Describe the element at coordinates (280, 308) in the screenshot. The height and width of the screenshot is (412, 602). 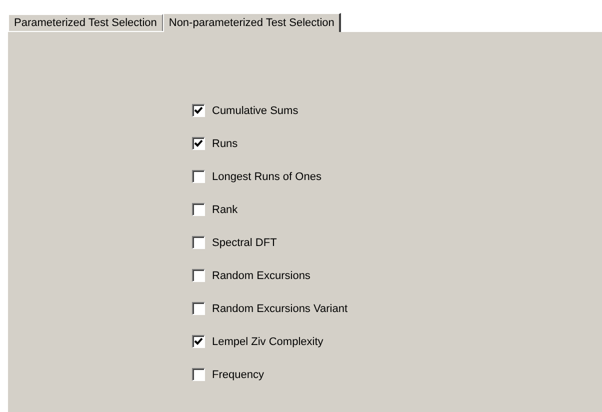
I see `checkbox-label: Random Excursions Variant` at that location.